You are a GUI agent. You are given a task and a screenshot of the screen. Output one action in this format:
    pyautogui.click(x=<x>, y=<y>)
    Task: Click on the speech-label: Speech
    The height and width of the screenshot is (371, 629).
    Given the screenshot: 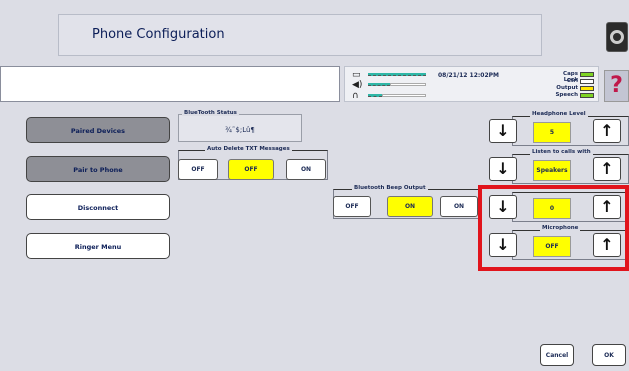 What is the action you would take?
    pyautogui.click(x=566, y=95)
    